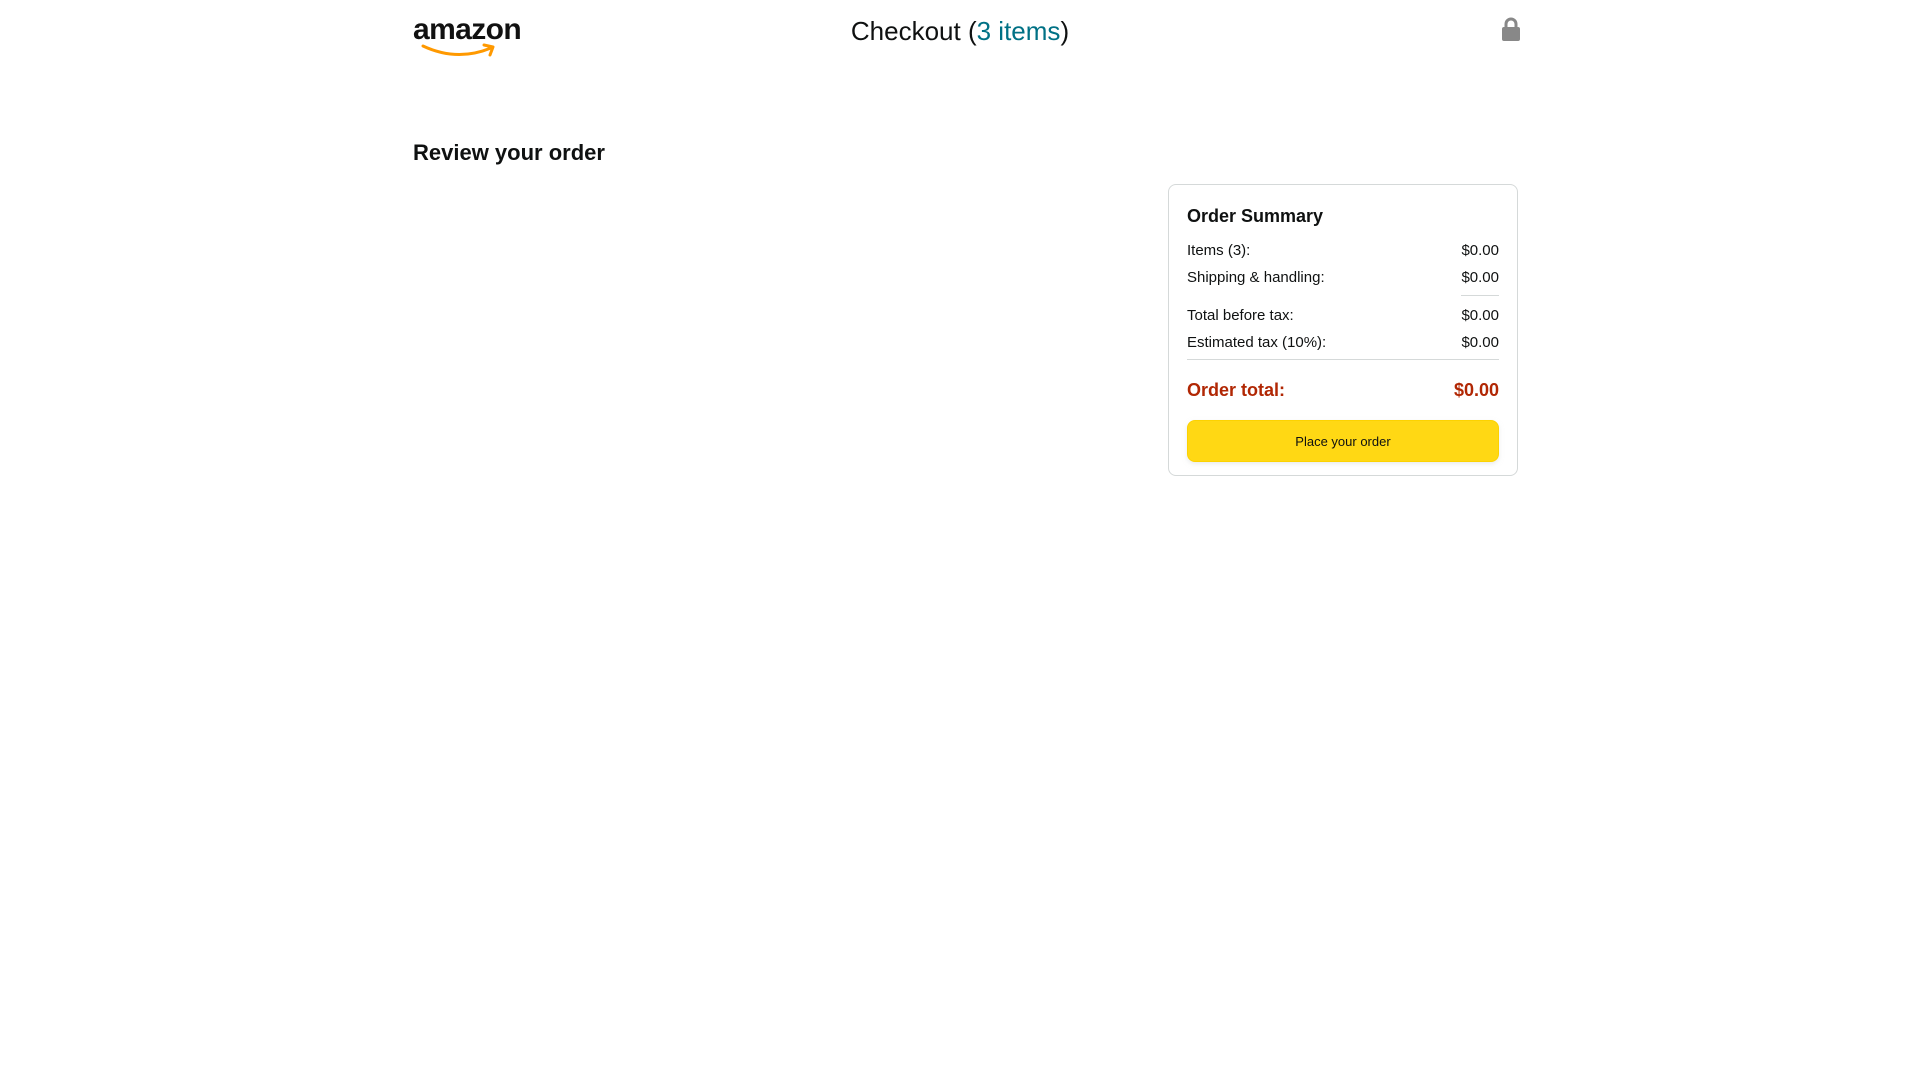 The image size is (1920, 1080). I want to click on summary-row-estimated-tax: Estimated tax (10%): $0.00, so click(1343, 342).